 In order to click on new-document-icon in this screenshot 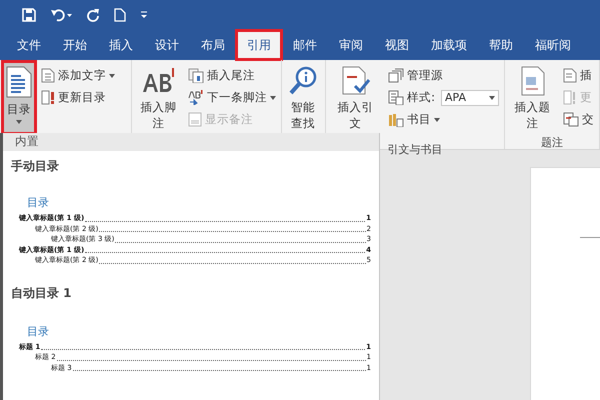, I will do `click(120, 15)`.